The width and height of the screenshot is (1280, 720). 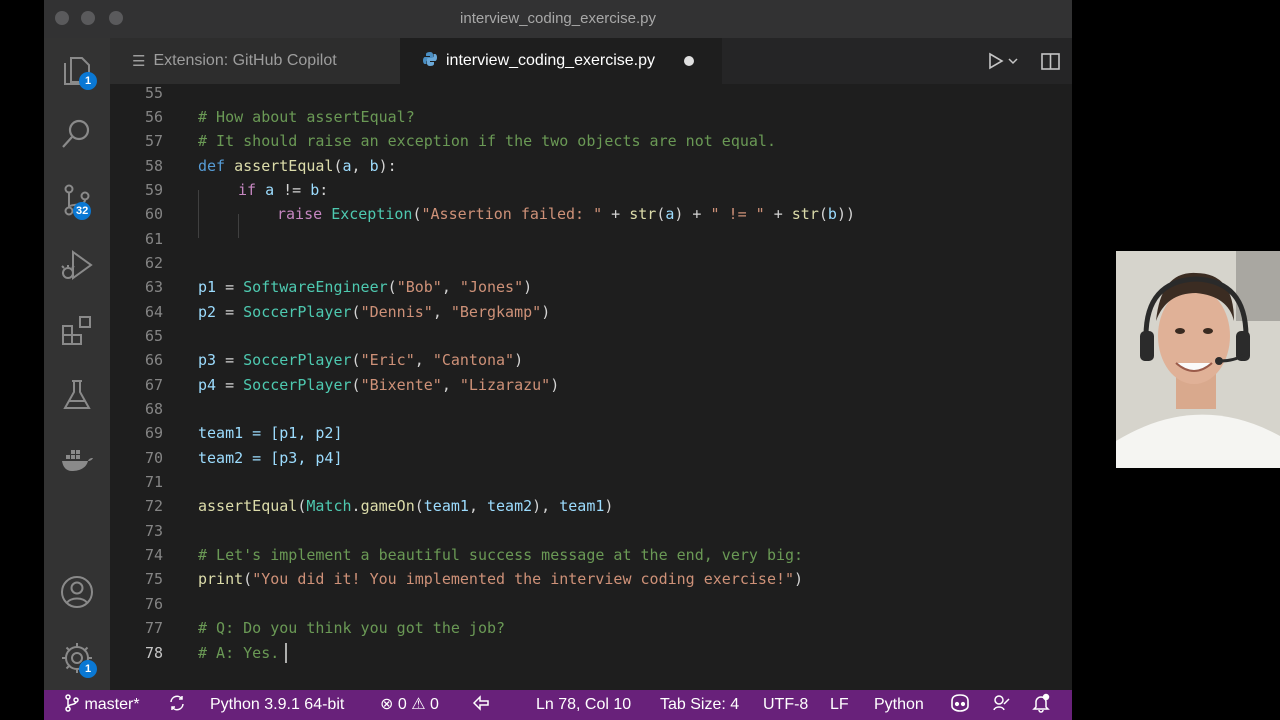 What do you see at coordinates (153, 141) in the screenshot?
I see `line-number: 57` at bounding box center [153, 141].